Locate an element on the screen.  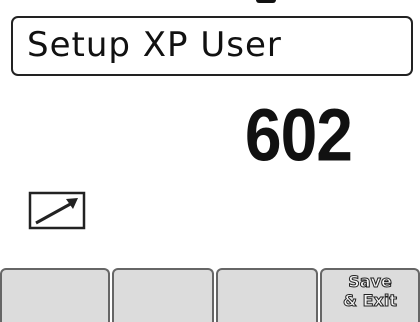
save-exit-button: Save & Exit is located at coordinates (370, 295).